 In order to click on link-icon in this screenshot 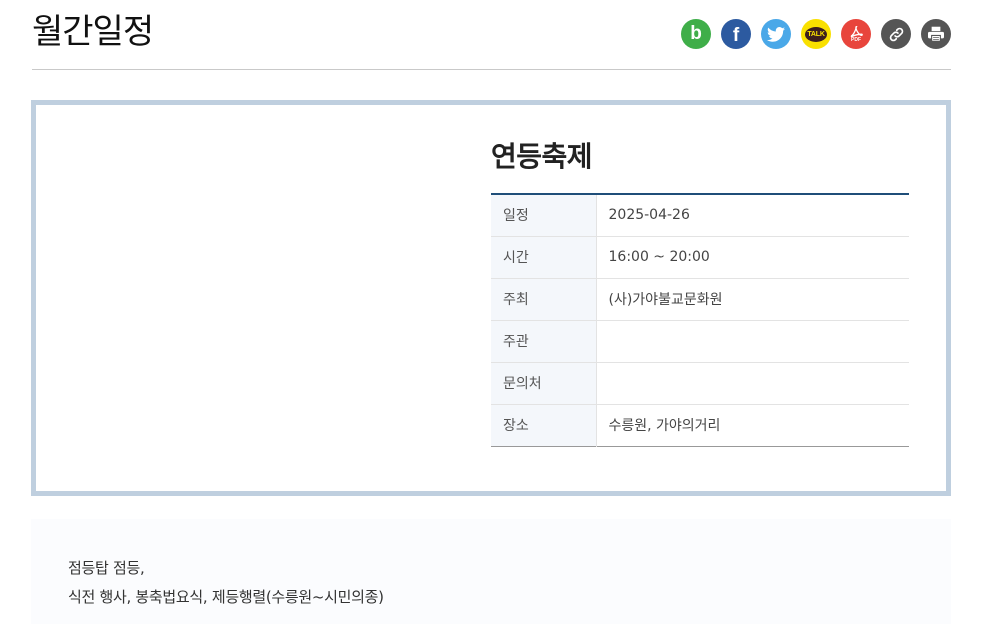, I will do `click(896, 34)`.